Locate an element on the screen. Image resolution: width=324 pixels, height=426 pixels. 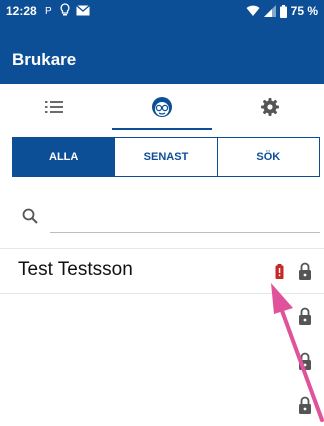
signal-icon is located at coordinates (269, 11).